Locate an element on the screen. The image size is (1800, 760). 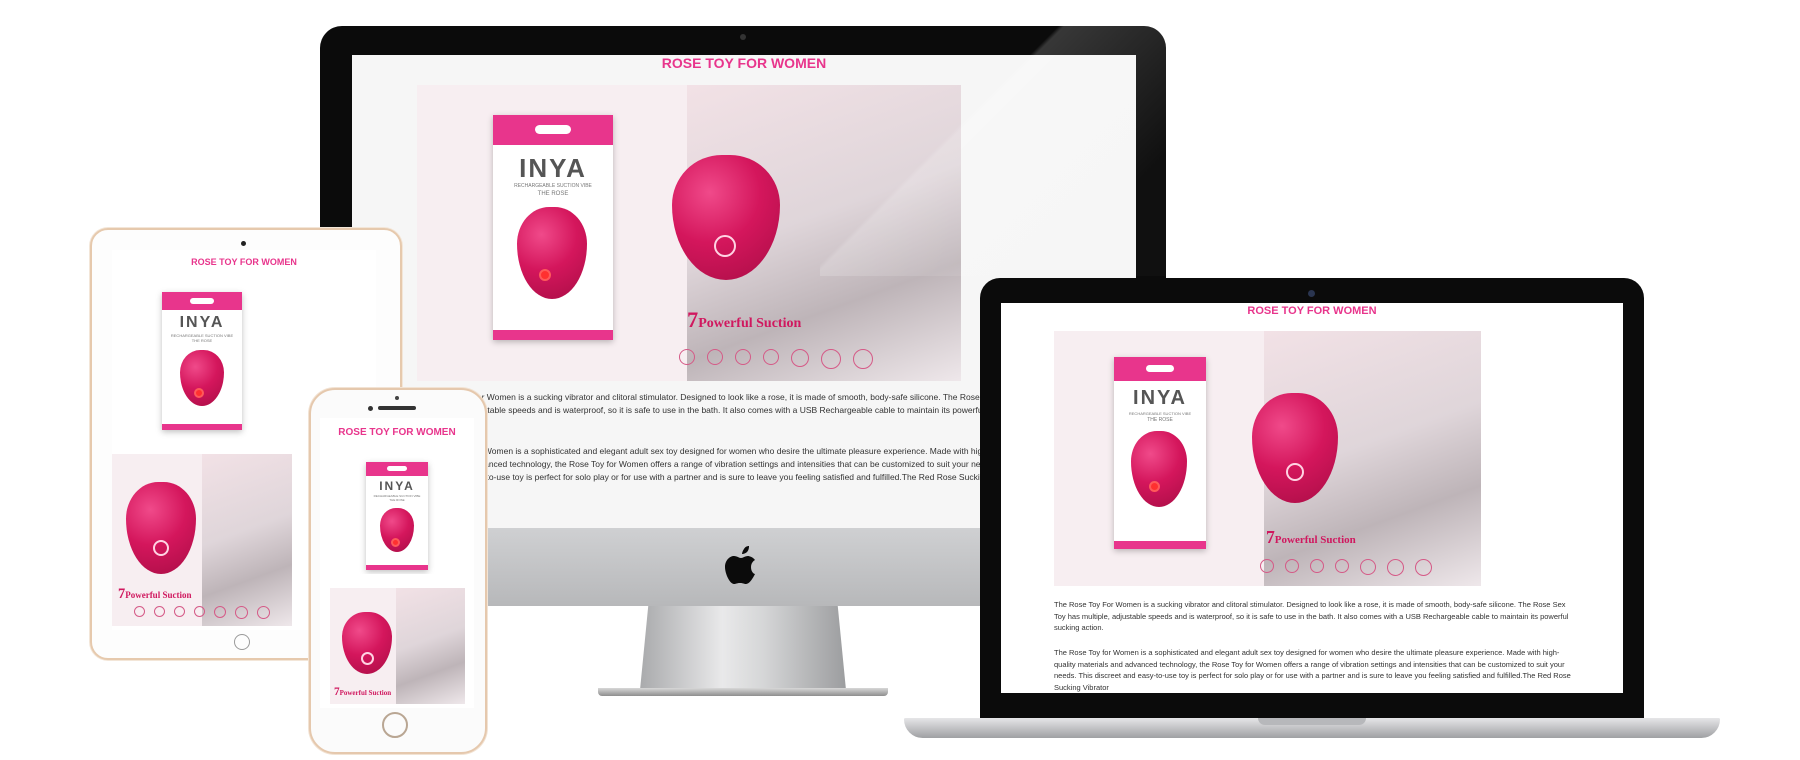
tablet-home-button is located at coordinates (242, 642).